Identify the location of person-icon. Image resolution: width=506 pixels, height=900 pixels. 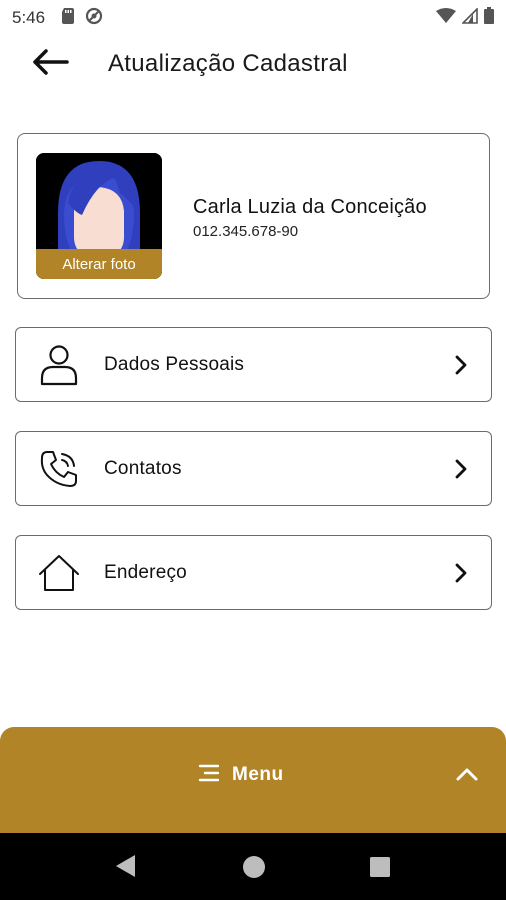
(59, 365).